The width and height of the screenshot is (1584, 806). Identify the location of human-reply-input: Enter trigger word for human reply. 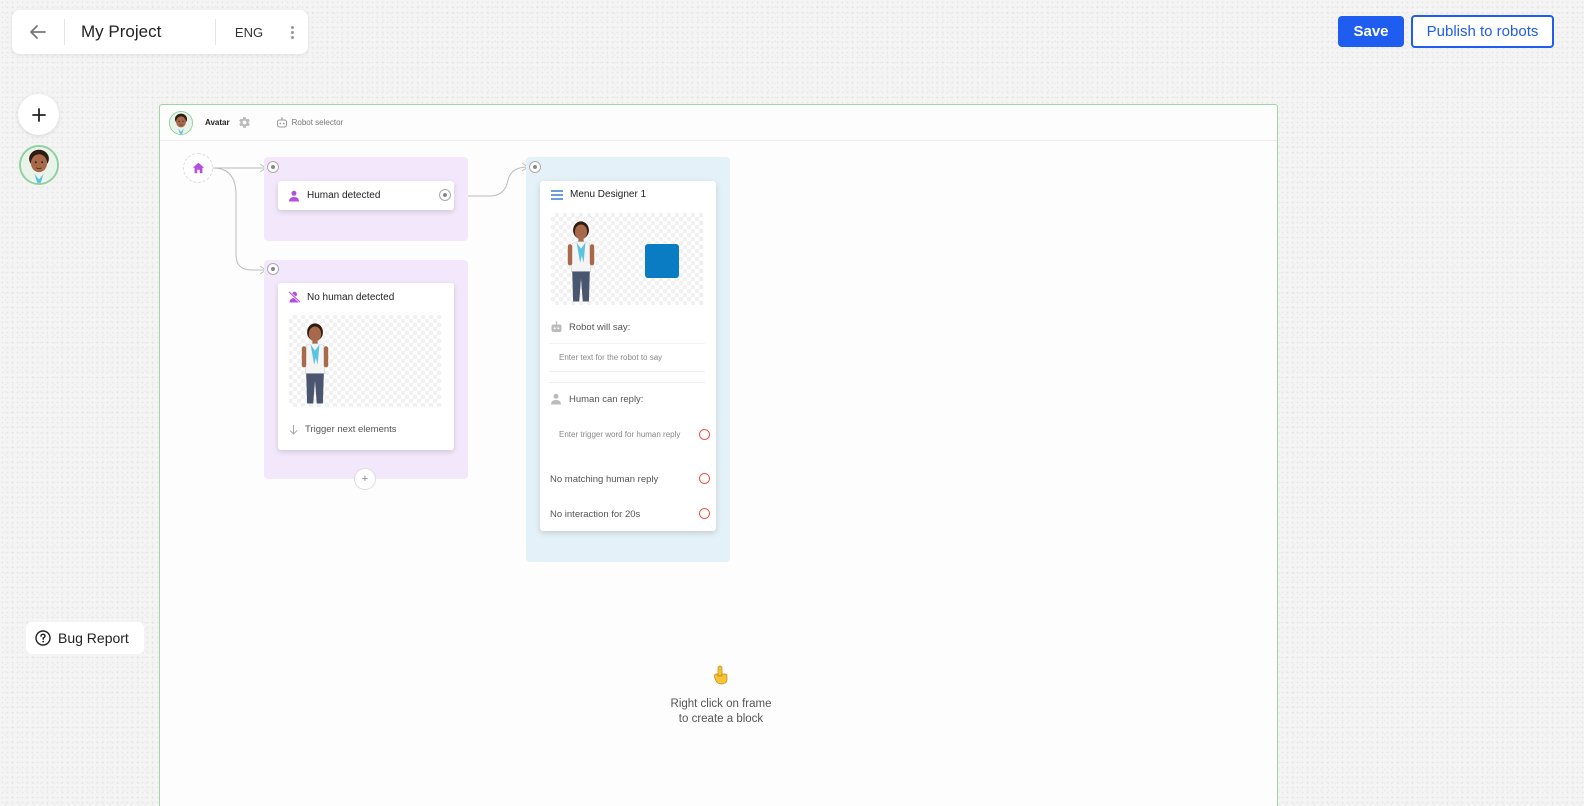
(627, 434).